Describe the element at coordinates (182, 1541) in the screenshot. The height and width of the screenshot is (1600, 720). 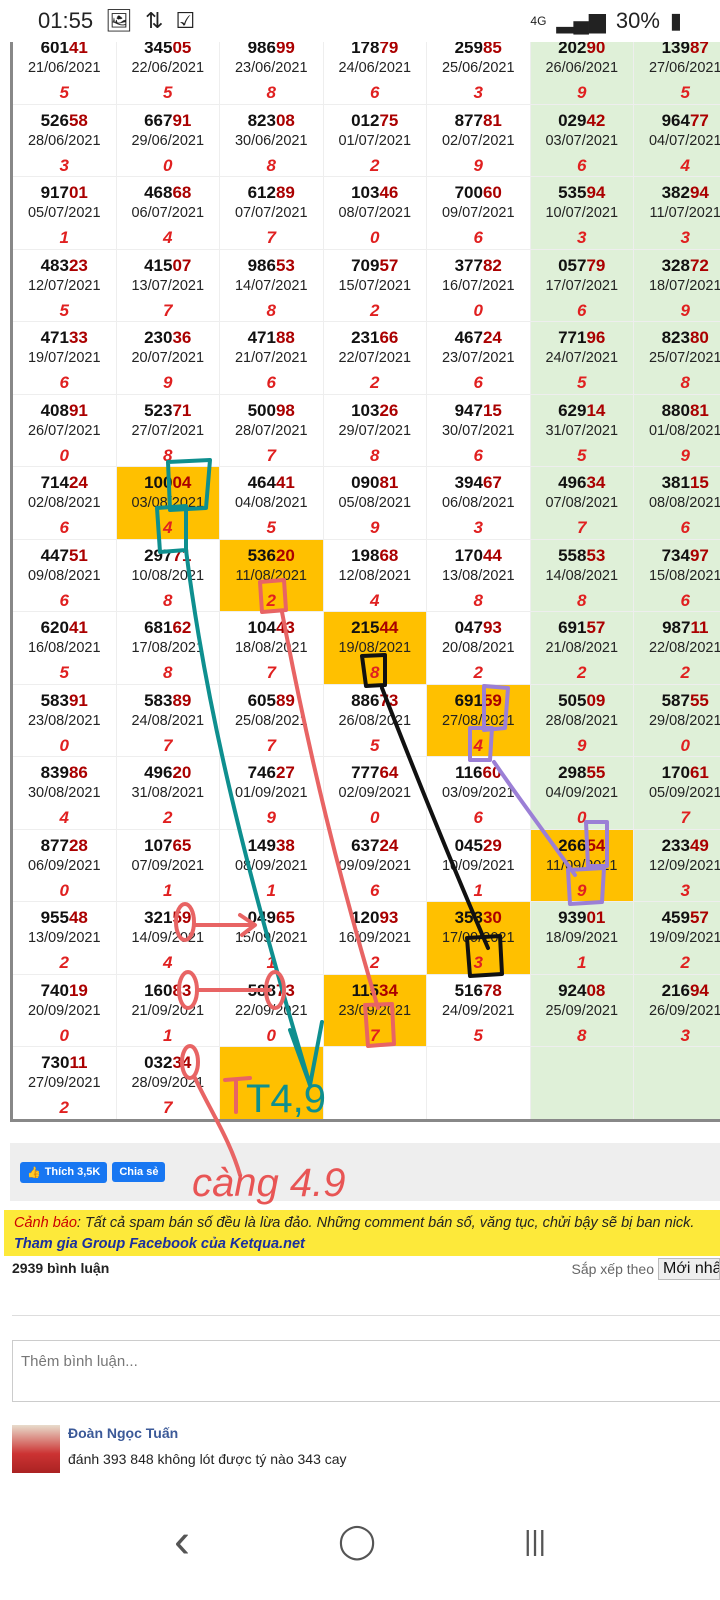
I see `back-icon: ‹` at that location.